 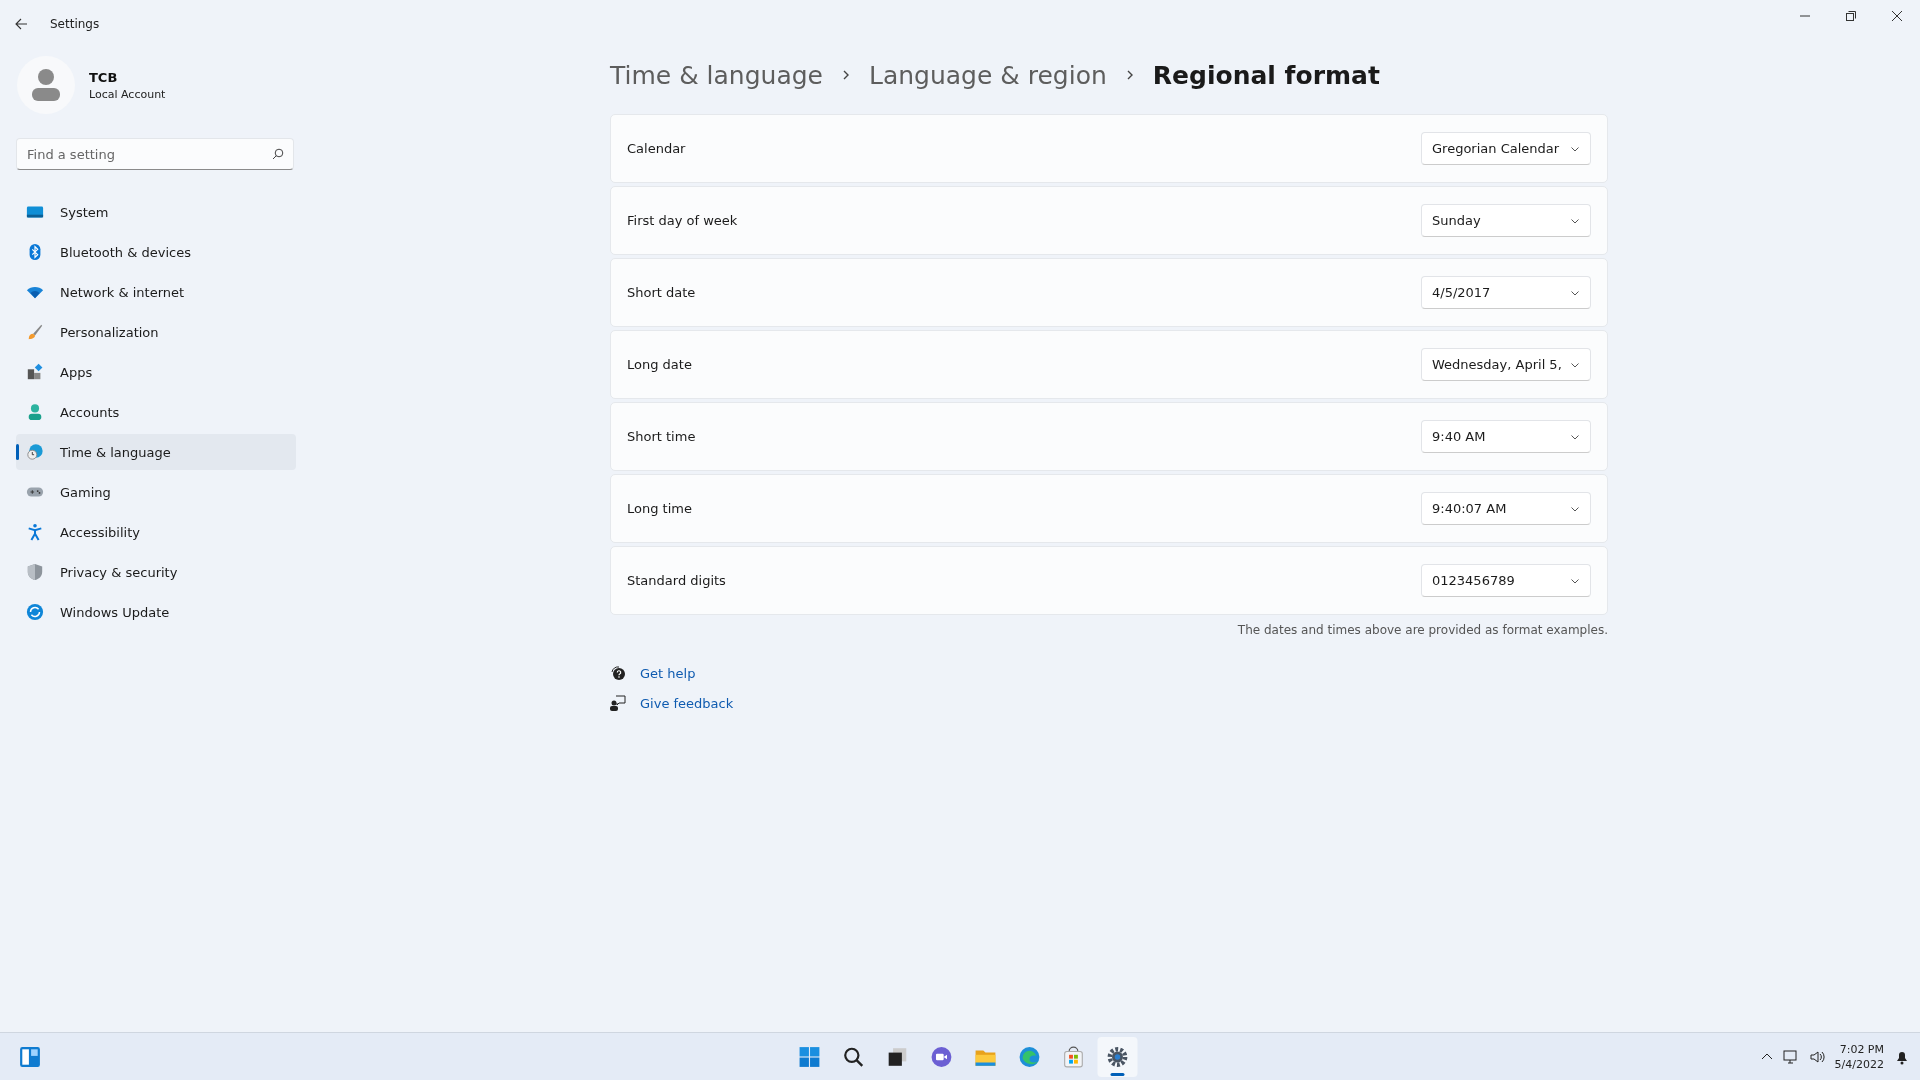 What do you see at coordinates (809, 1056) in the screenshot?
I see `start-icon` at bounding box center [809, 1056].